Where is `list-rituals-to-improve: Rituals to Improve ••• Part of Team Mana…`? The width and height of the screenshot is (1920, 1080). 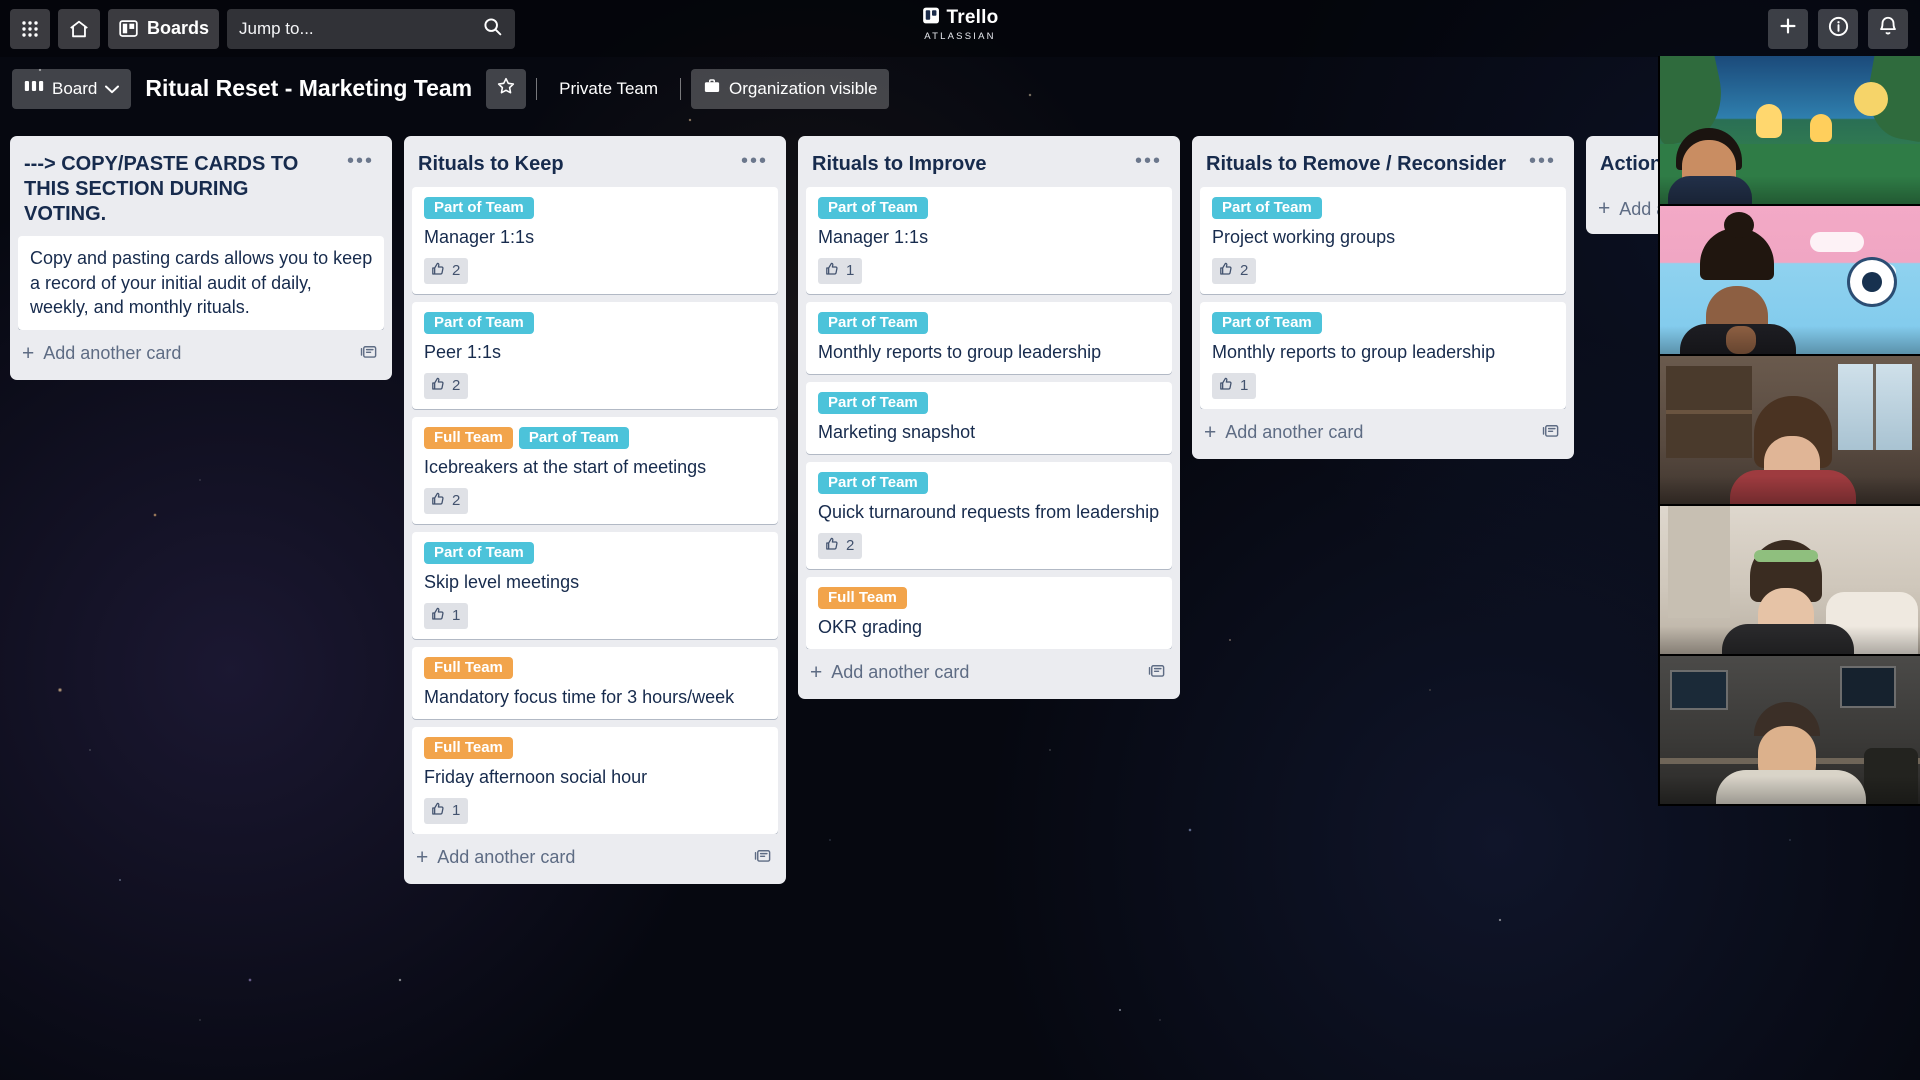
list-rituals-to-improve: Rituals to Improve ••• Part of Team Mana… is located at coordinates (989, 417).